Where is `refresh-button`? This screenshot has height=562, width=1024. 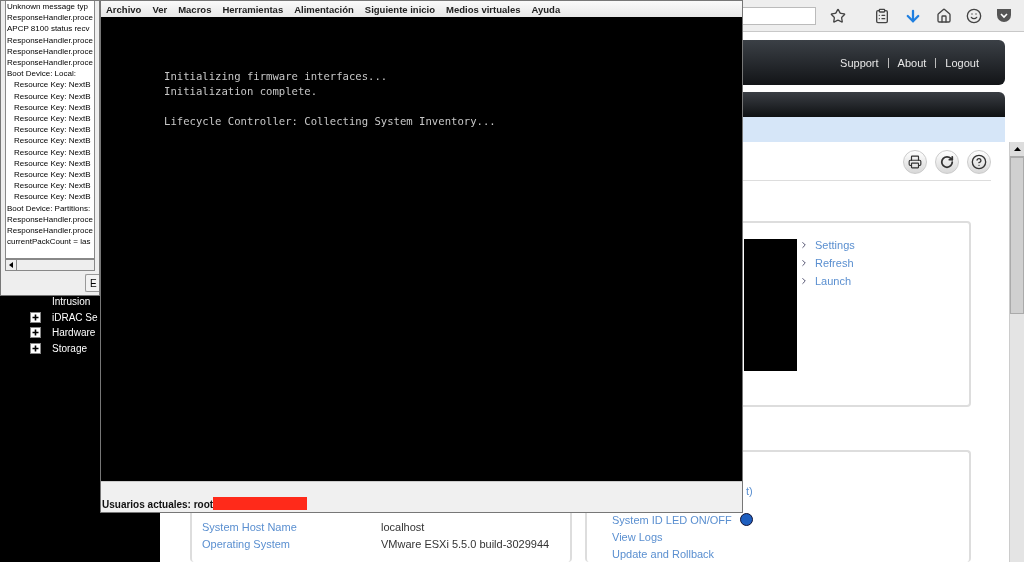
refresh-button is located at coordinates (947, 162).